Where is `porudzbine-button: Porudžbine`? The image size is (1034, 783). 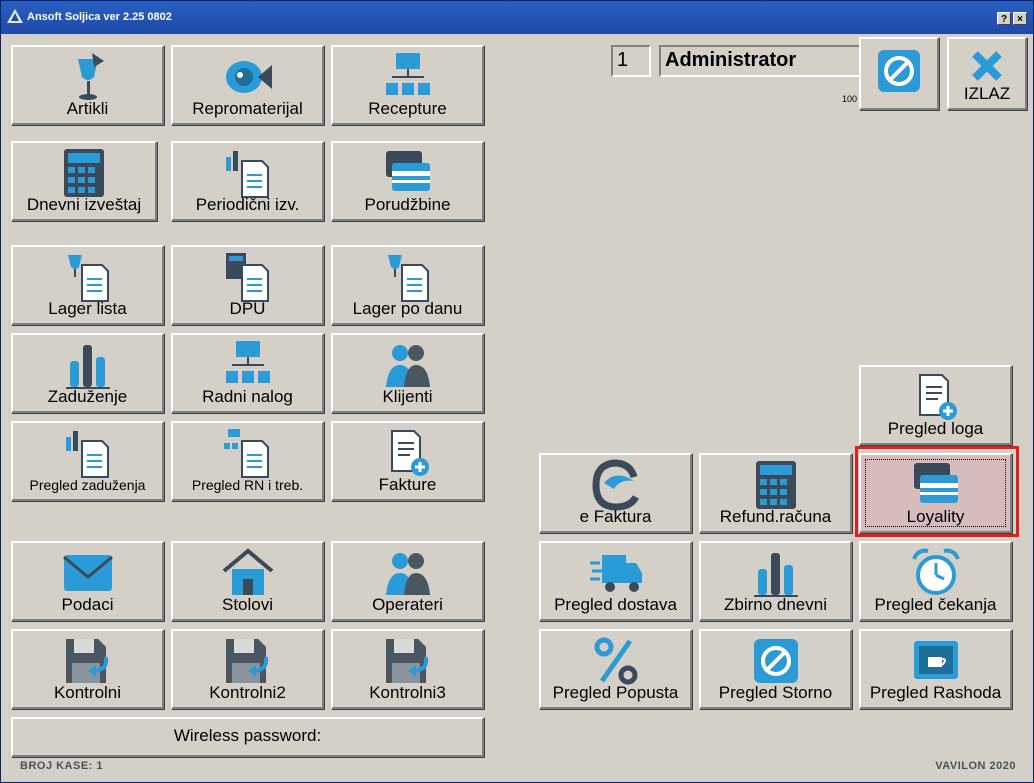 porudzbine-button: Porudžbine is located at coordinates (407, 181).